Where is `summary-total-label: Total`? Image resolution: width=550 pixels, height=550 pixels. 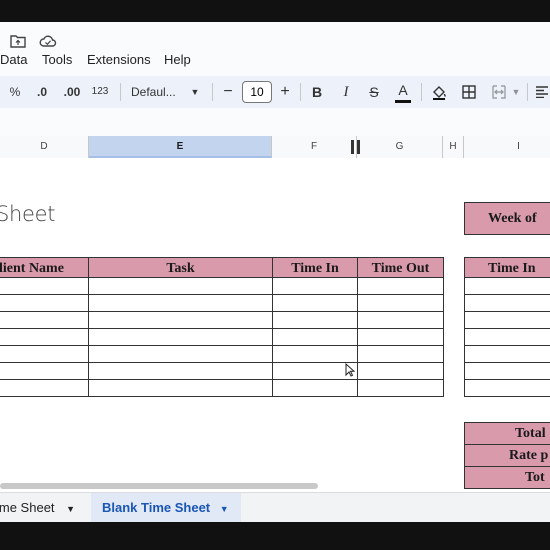
summary-total-label: Total is located at coordinates (507, 433).